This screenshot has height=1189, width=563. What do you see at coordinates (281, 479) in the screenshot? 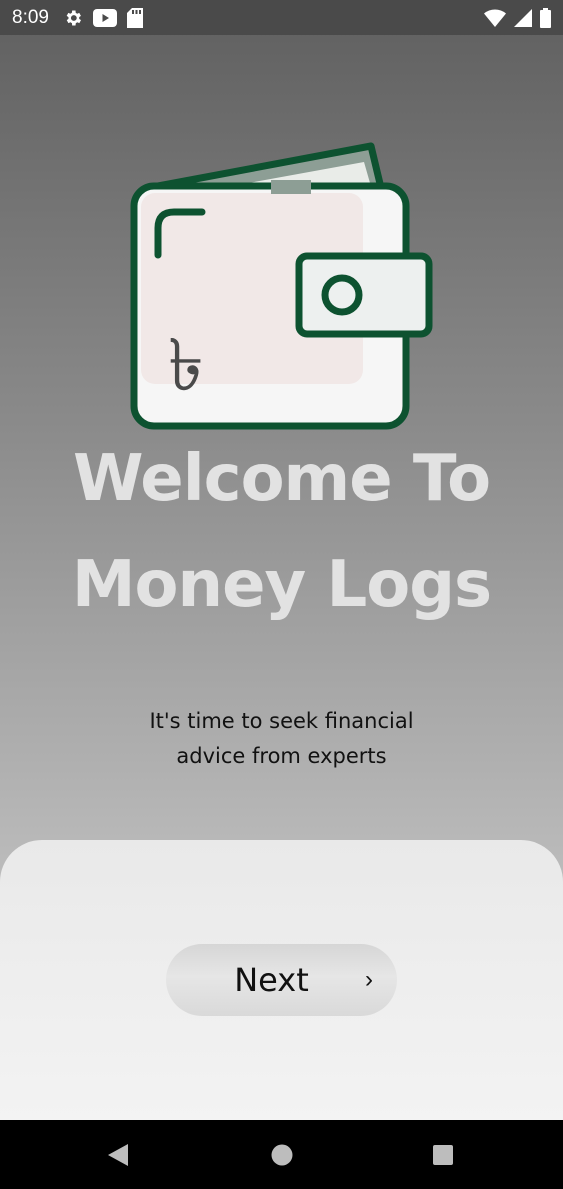
I see `welcome-title-line1: Welcome To` at bounding box center [281, 479].